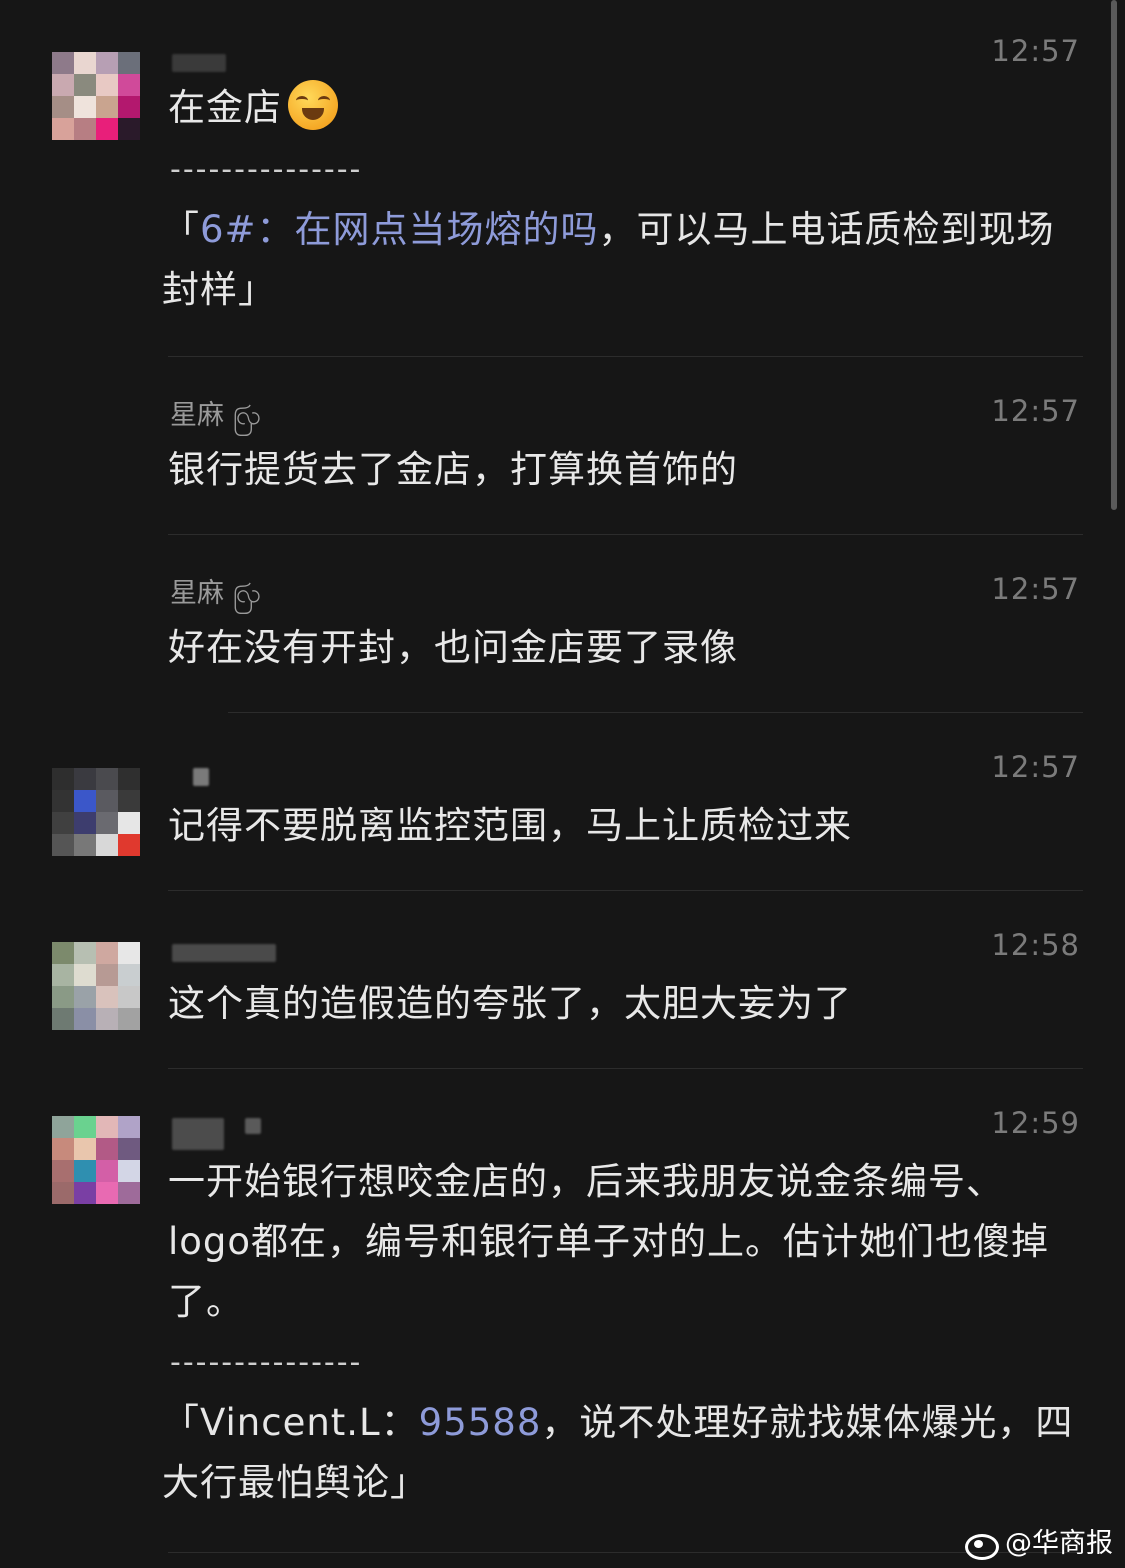 This screenshot has width=1125, height=1568. What do you see at coordinates (313, 105) in the screenshot?
I see `laughing-crying-emoji-icon` at bounding box center [313, 105].